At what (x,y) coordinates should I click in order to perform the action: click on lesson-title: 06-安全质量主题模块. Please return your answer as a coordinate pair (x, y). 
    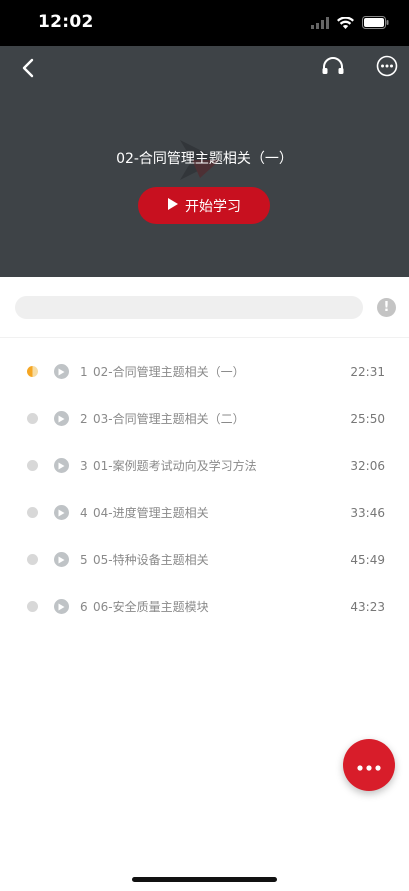
    Looking at the image, I should click on (151, 607).